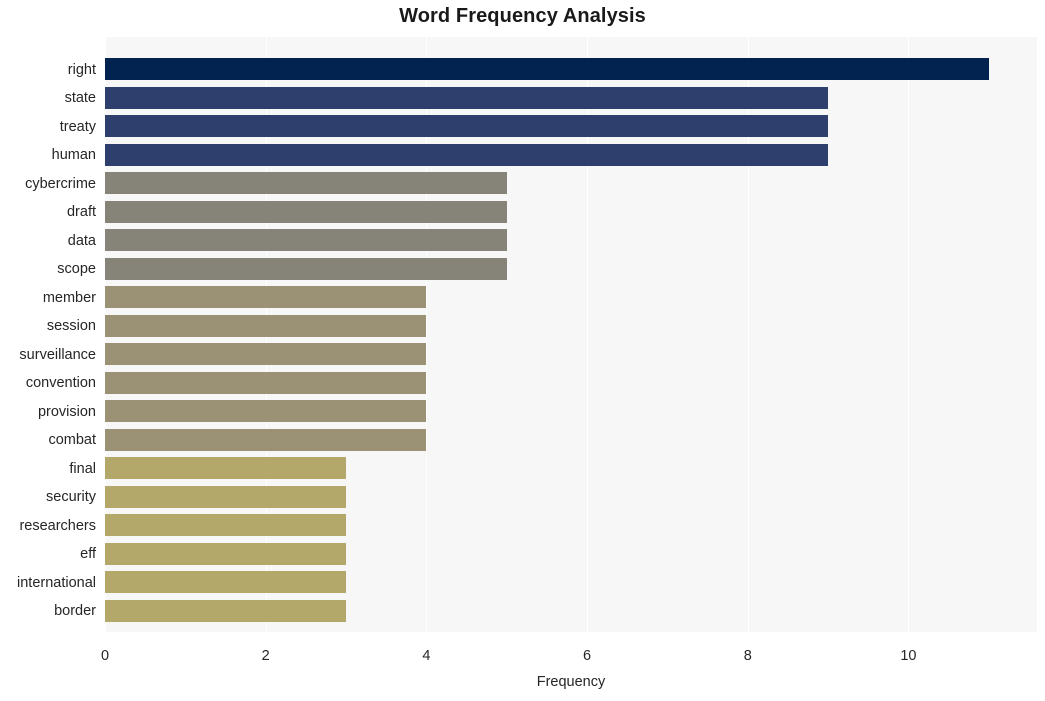  What do you see at coordinates (908, 656) in the screenshot?
I see `x-tick-label-10: 10` at bounding box center [908, 656].